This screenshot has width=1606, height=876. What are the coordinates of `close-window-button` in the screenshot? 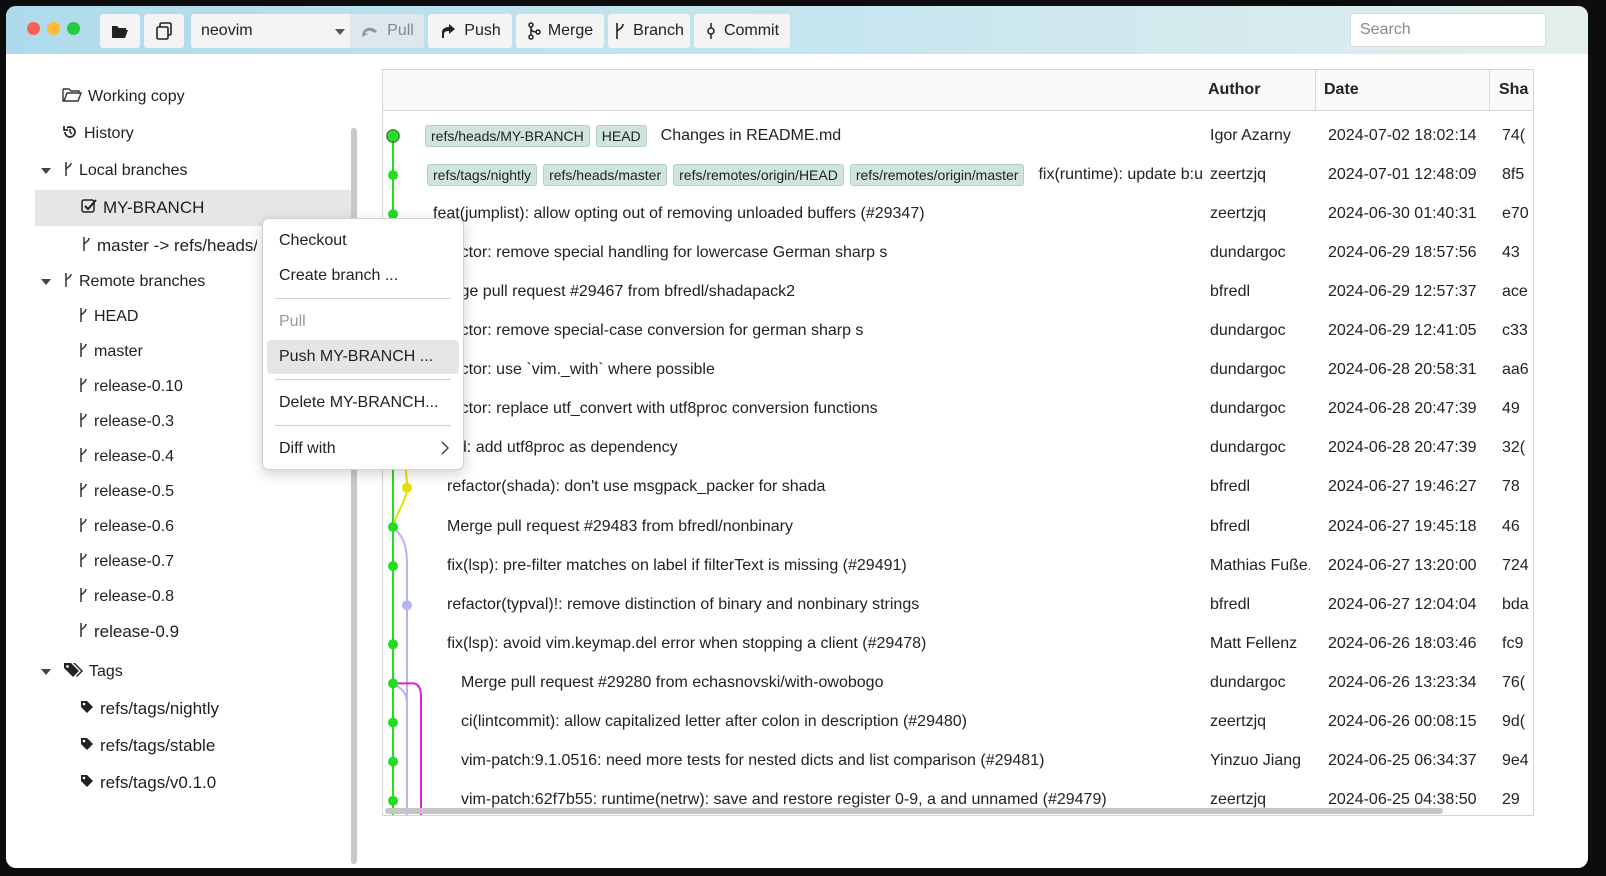 It's located at (33, 28).